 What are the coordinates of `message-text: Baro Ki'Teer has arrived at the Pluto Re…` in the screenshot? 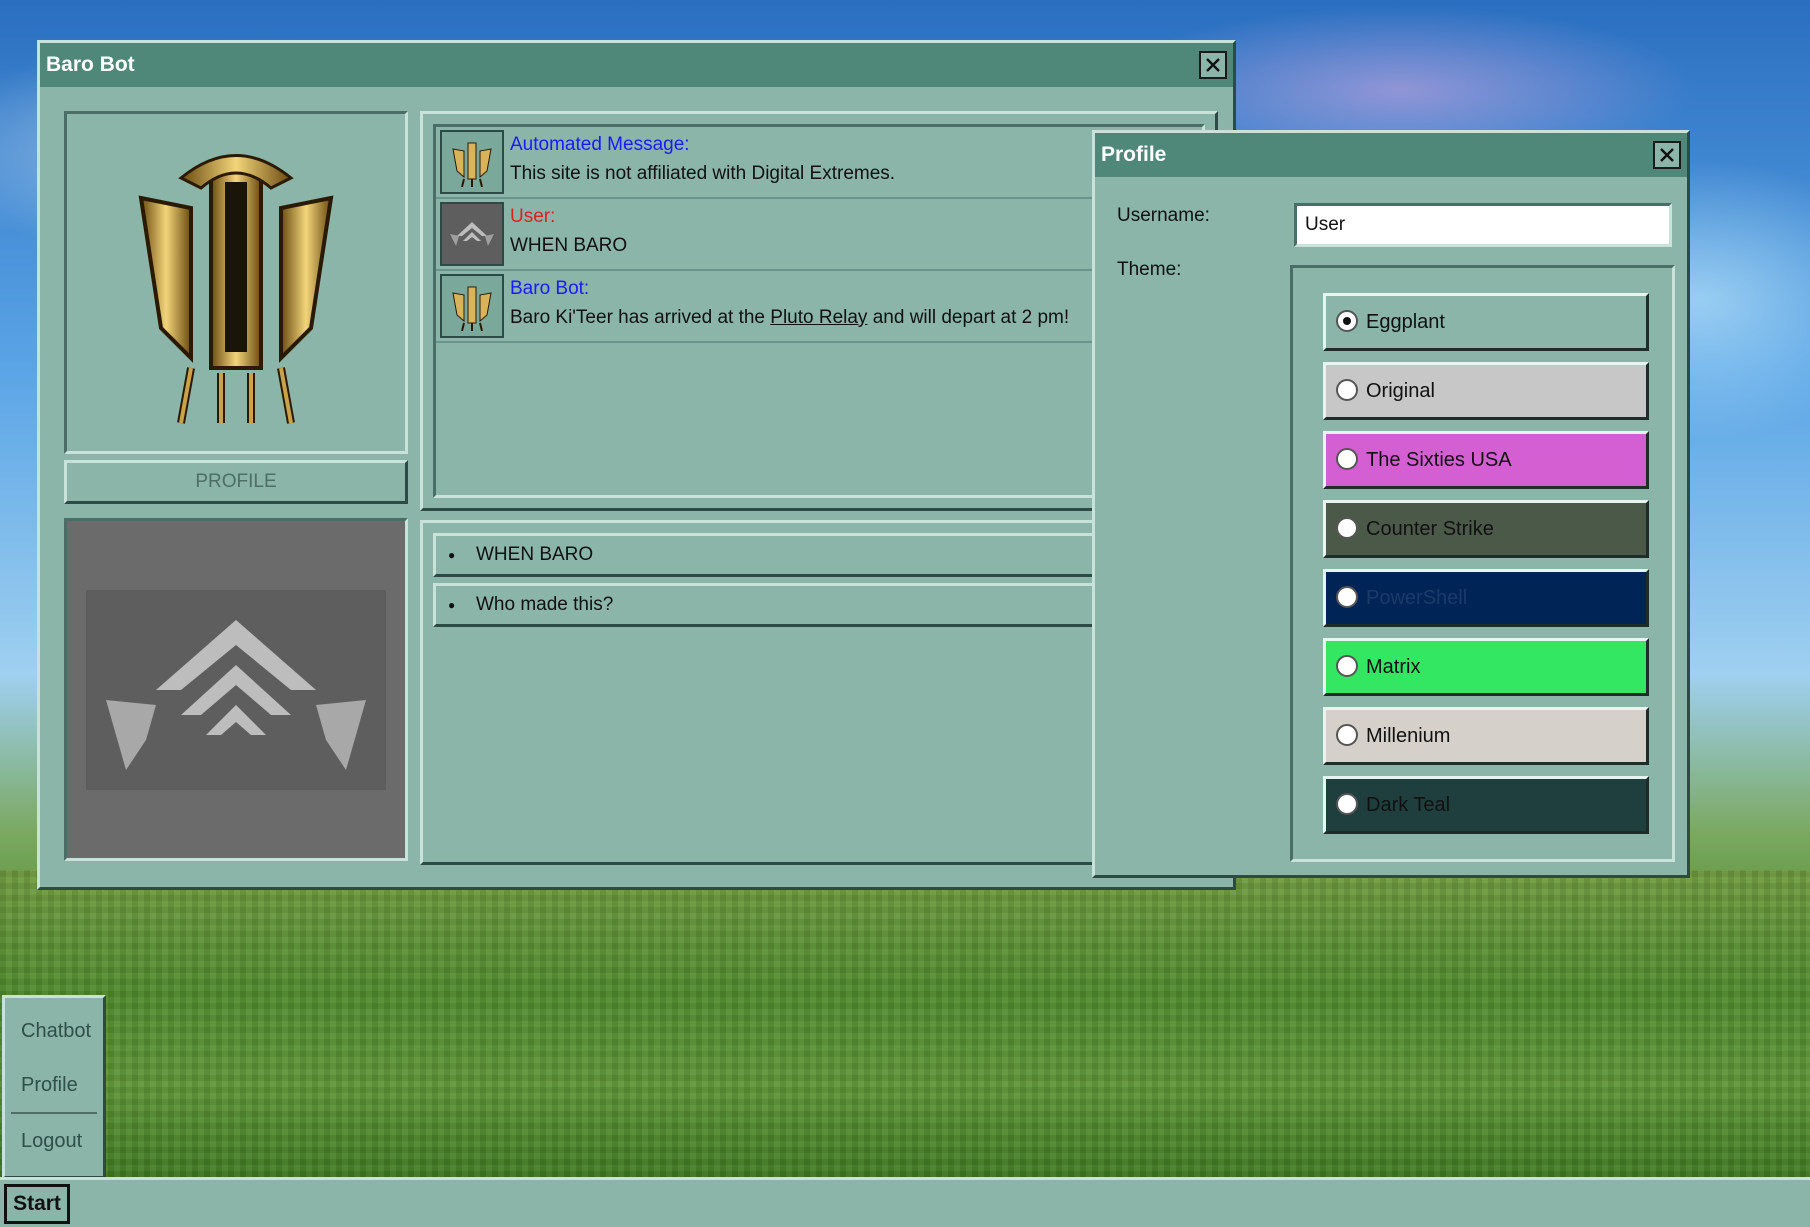 It's located at (789, 317).